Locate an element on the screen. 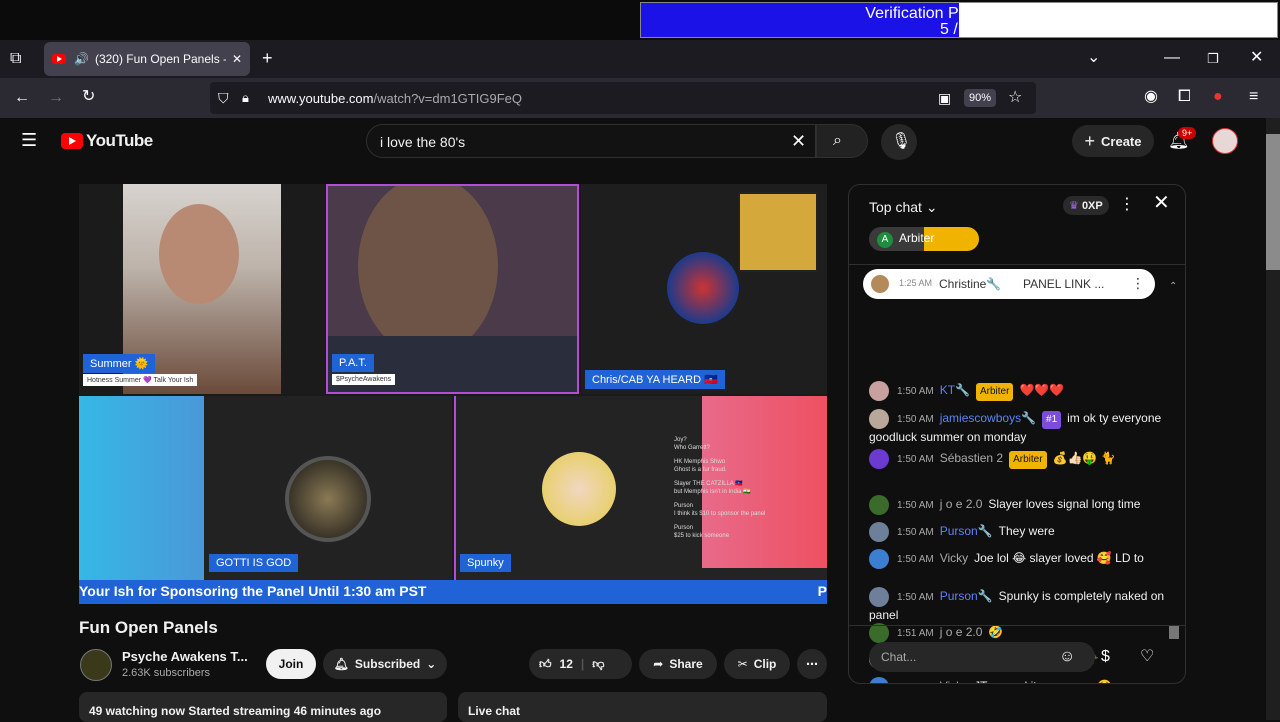 This screenshot has height=722, width=1280. chat-timestamp: 1:50 AM is located at coordinates (915, 598).